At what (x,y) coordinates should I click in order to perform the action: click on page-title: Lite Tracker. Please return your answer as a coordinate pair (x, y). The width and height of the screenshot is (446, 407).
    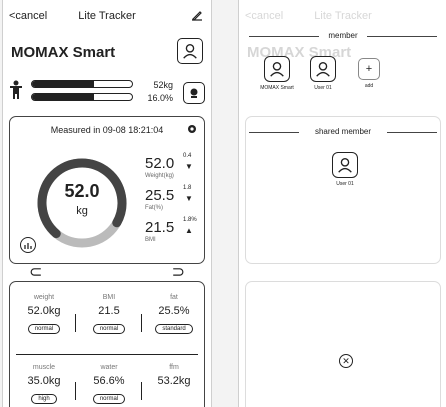
    Looking at the image, I should click on (107, 16).